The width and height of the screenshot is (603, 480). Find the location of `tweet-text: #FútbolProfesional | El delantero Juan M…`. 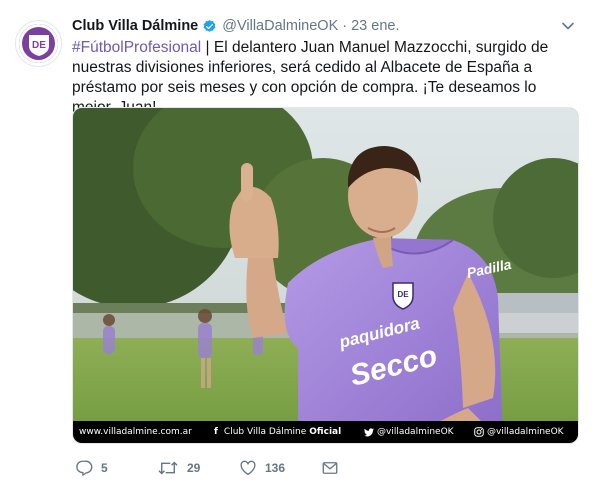

tweet-text: #FútbolProfesional | El delantero Juan M… is located at coordinates (327, 78).